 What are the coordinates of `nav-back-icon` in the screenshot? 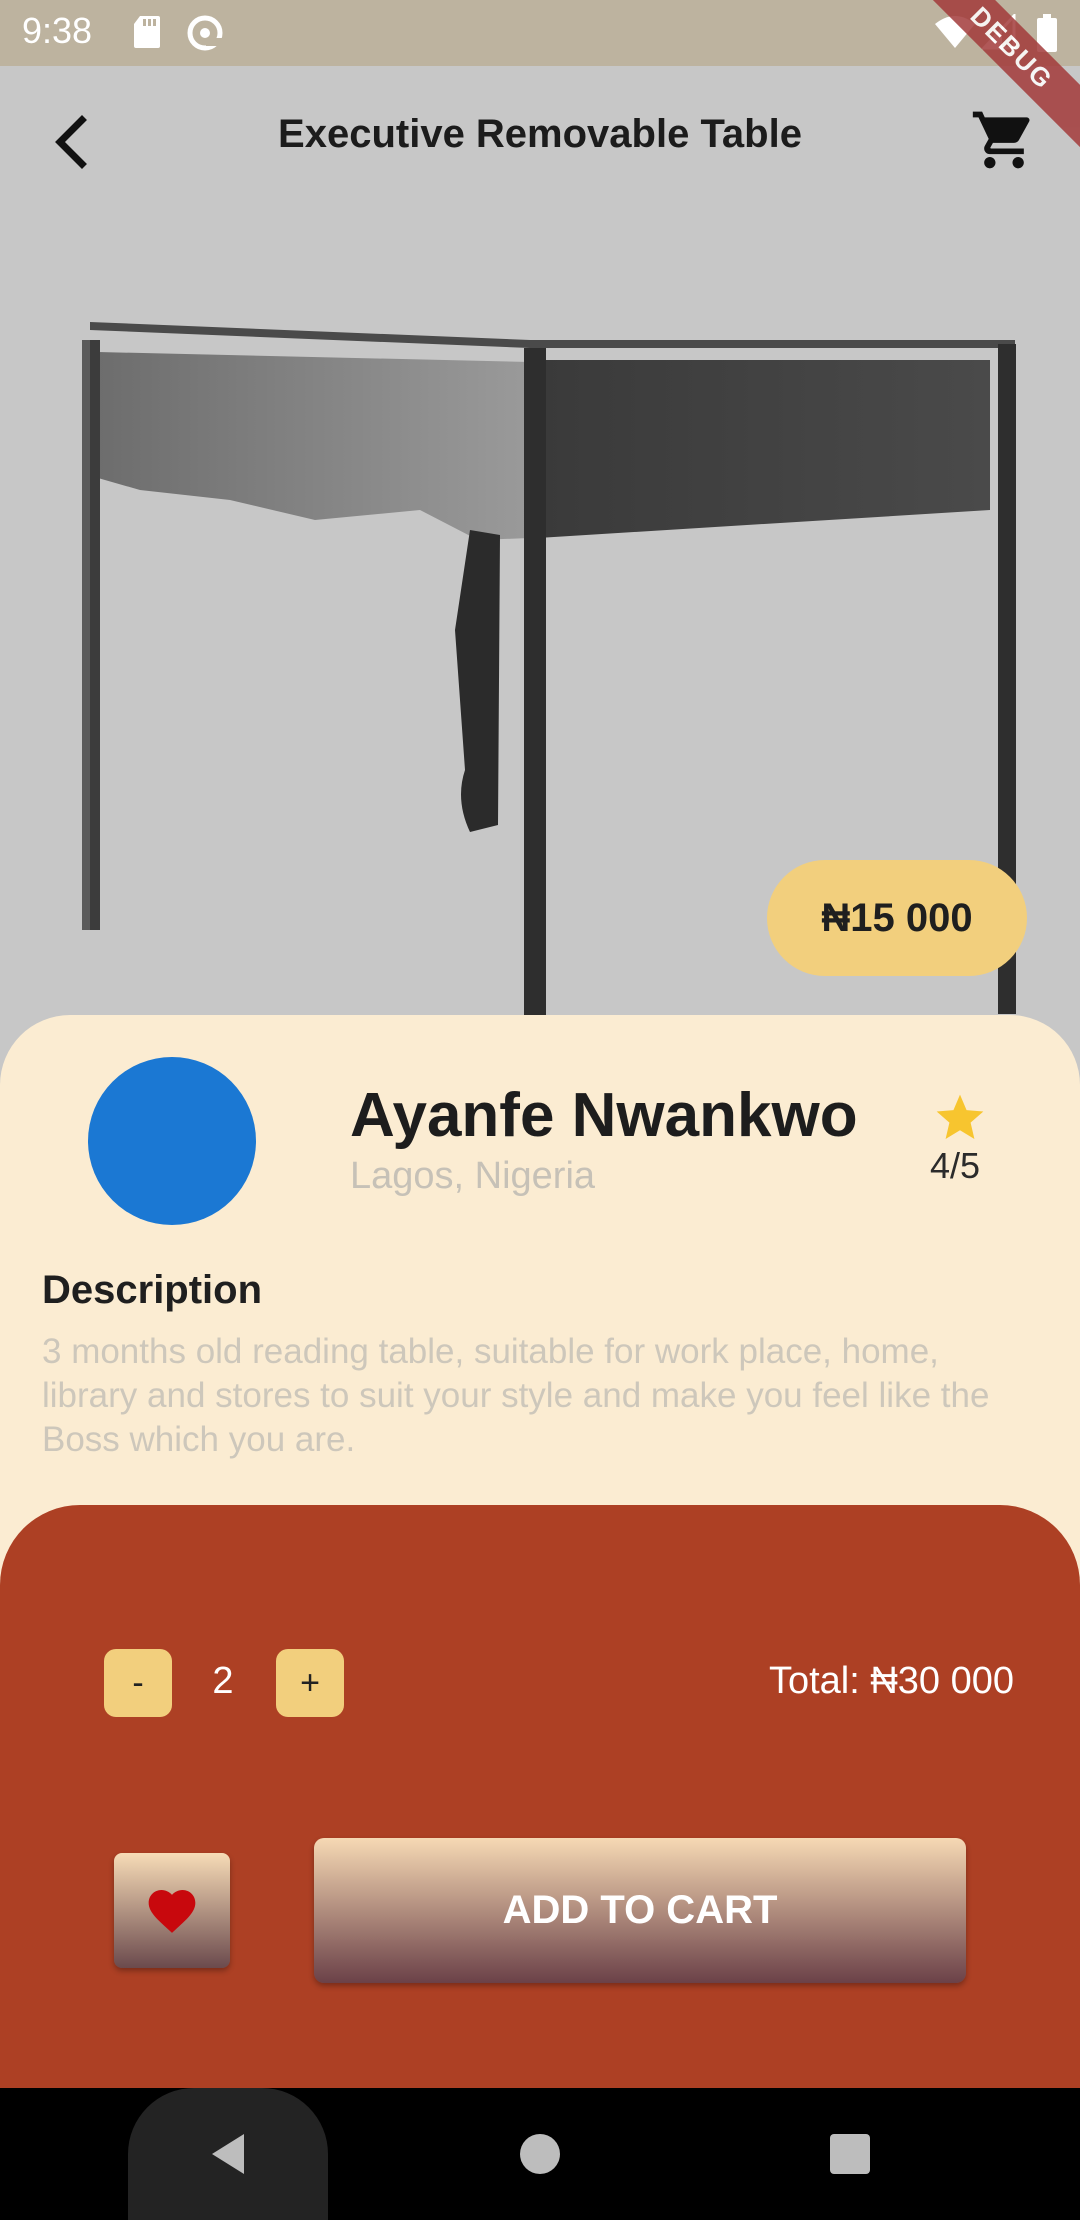 It's located at (228, 2154).